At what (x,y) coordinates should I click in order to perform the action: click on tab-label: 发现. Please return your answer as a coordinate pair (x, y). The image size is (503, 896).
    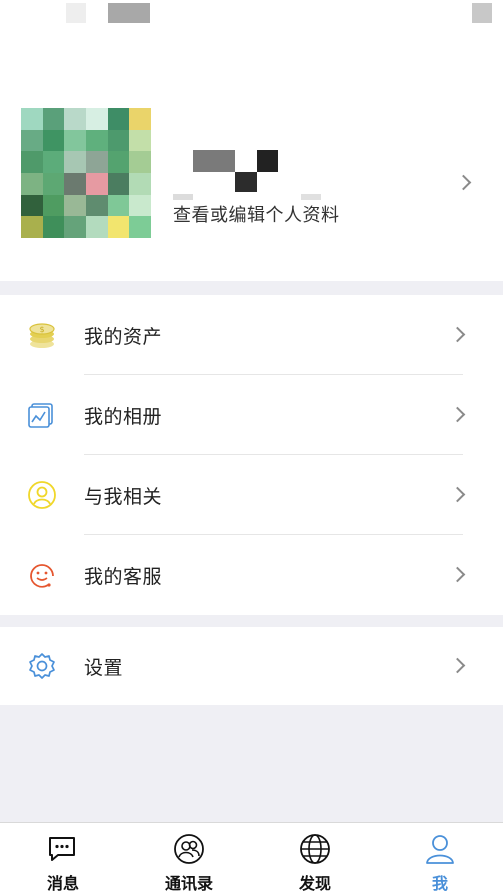
    Looking at the image, I should click on (314, 883).